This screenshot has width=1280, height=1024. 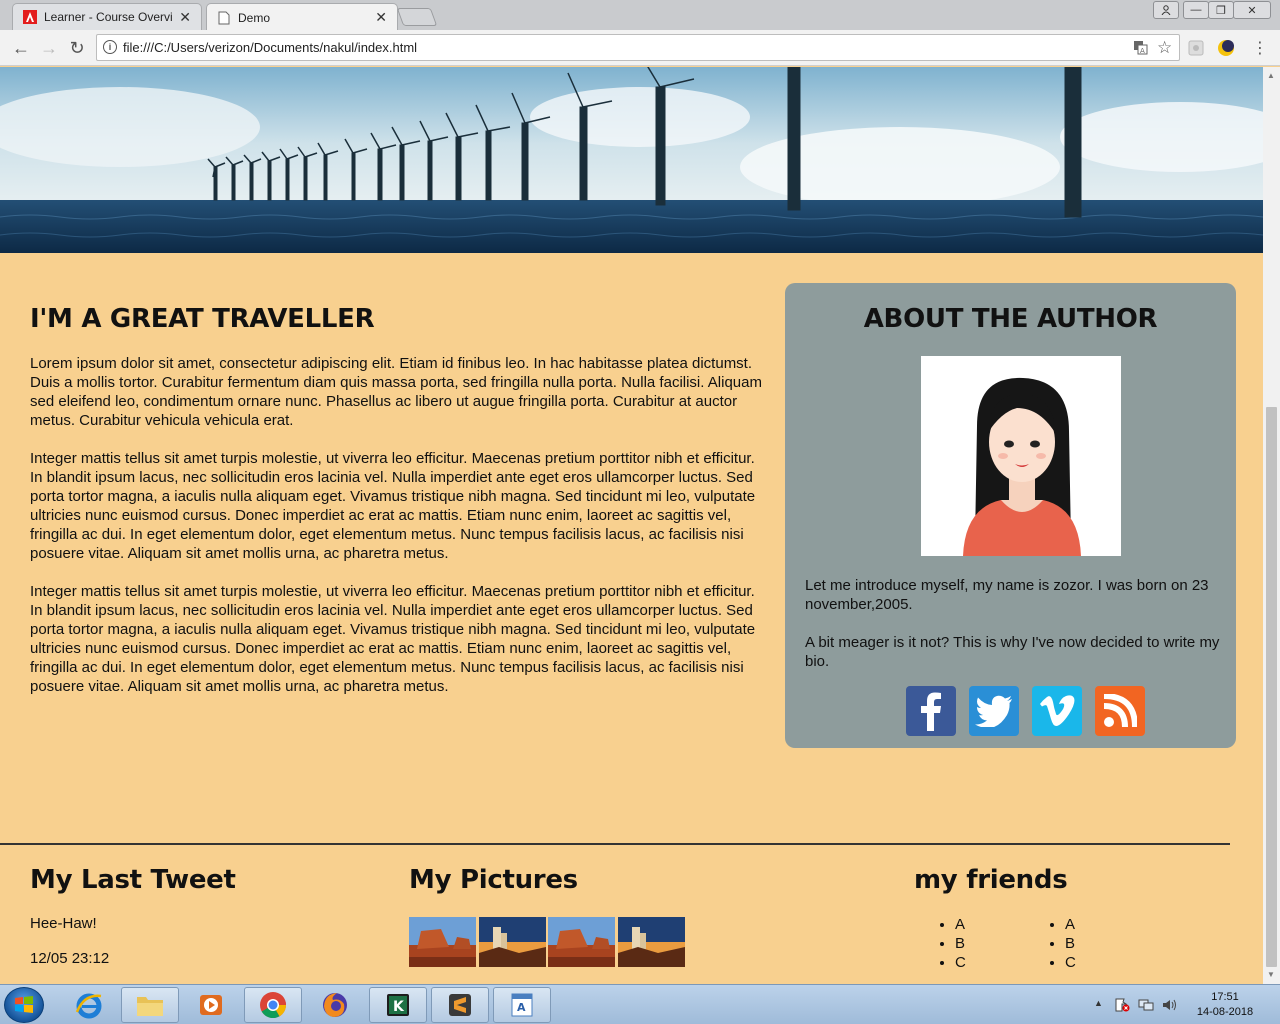 What do you see at coordinates (24, 1005) in the screenshot?
I see `start-button` at bounding box center [24, 1005].